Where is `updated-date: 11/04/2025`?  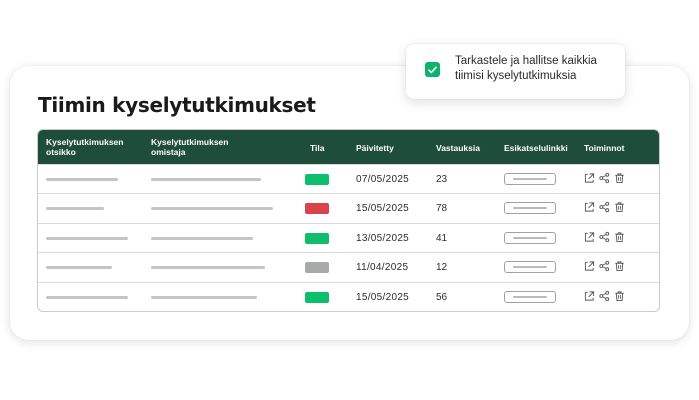
updated-date: 11/04/2025 is located at coordinates (382, 268).